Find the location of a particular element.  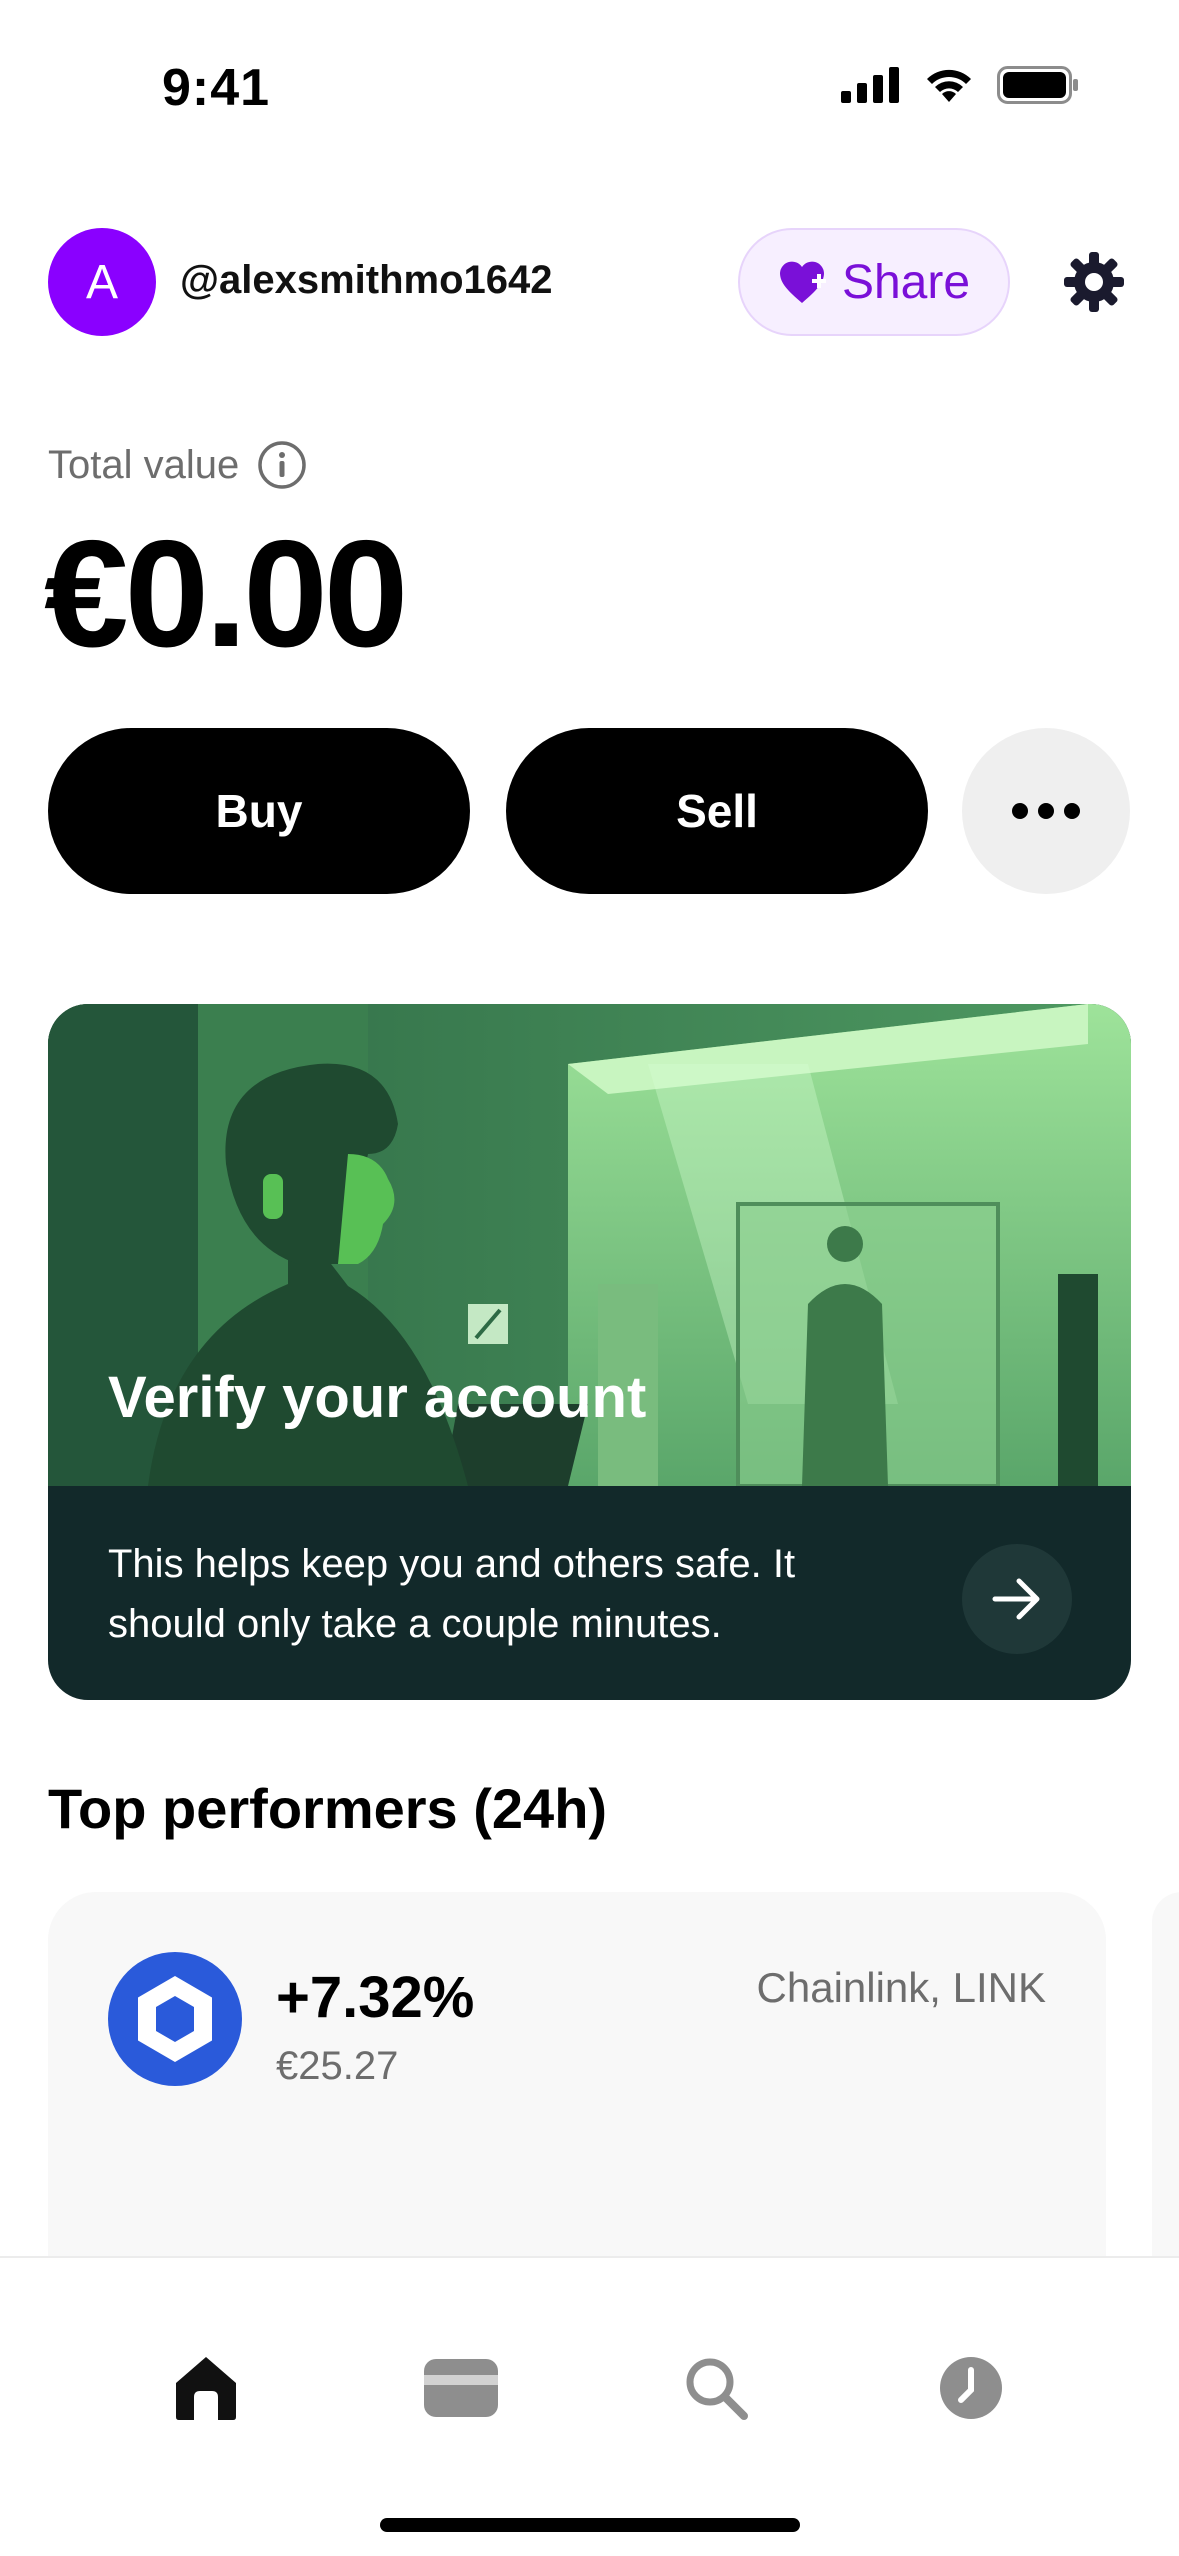

search-icon is located at coordinates (717, 2389).